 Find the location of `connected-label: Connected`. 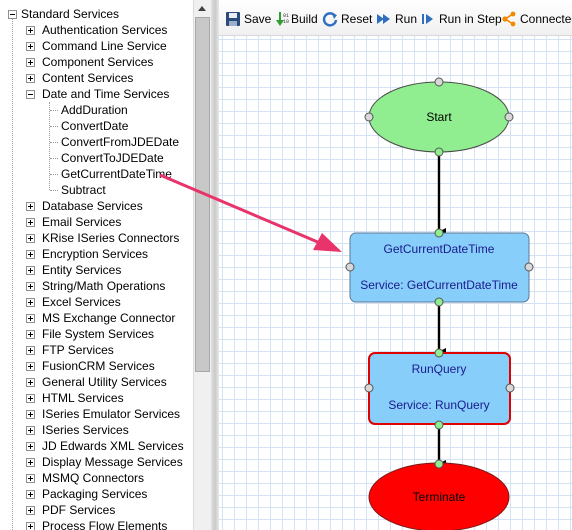

connected-label: Connected is located at coordinates (546, 19).